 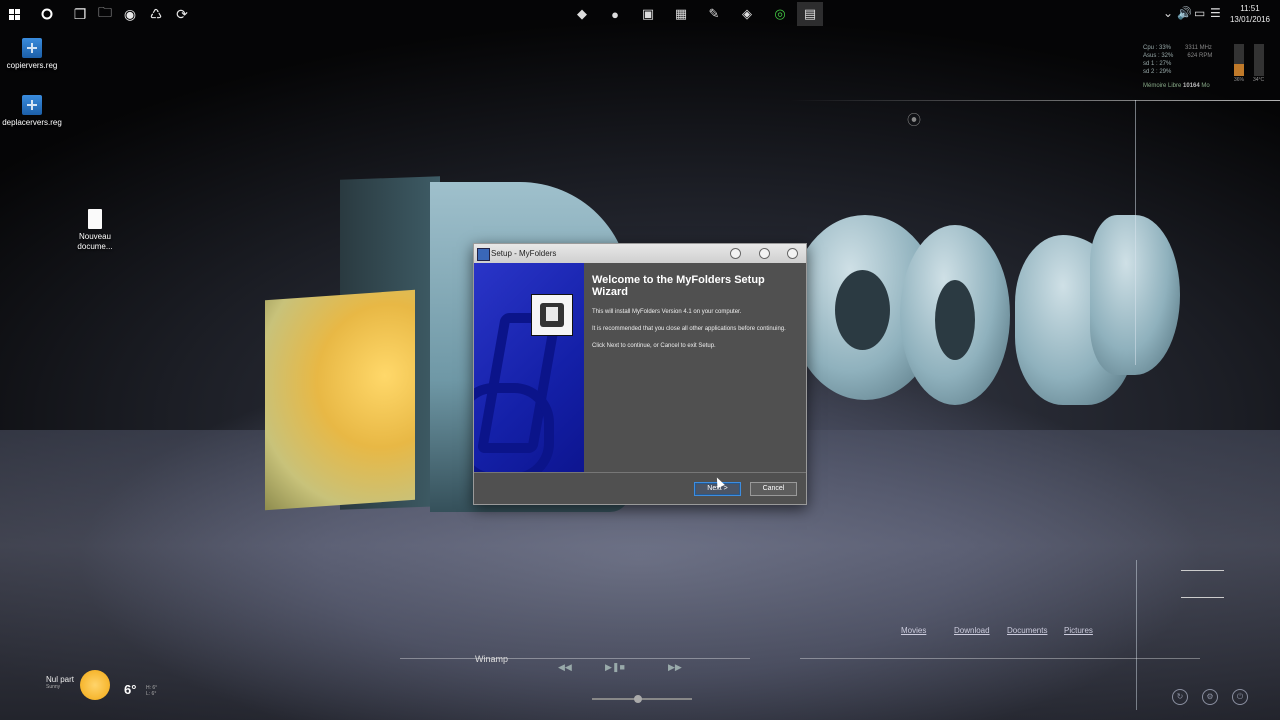 What do you see at coordinates (32, 65) in the screenshot?
I see `desktop-icon-label: copiervers.reg` at bounding box center [32, 65].